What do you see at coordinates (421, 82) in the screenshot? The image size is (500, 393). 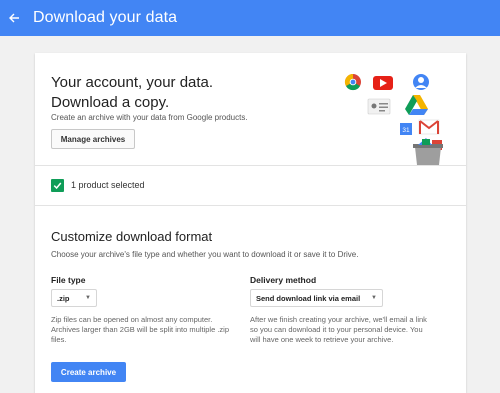 I see `profile-icon` at bounding box center [421, 82].